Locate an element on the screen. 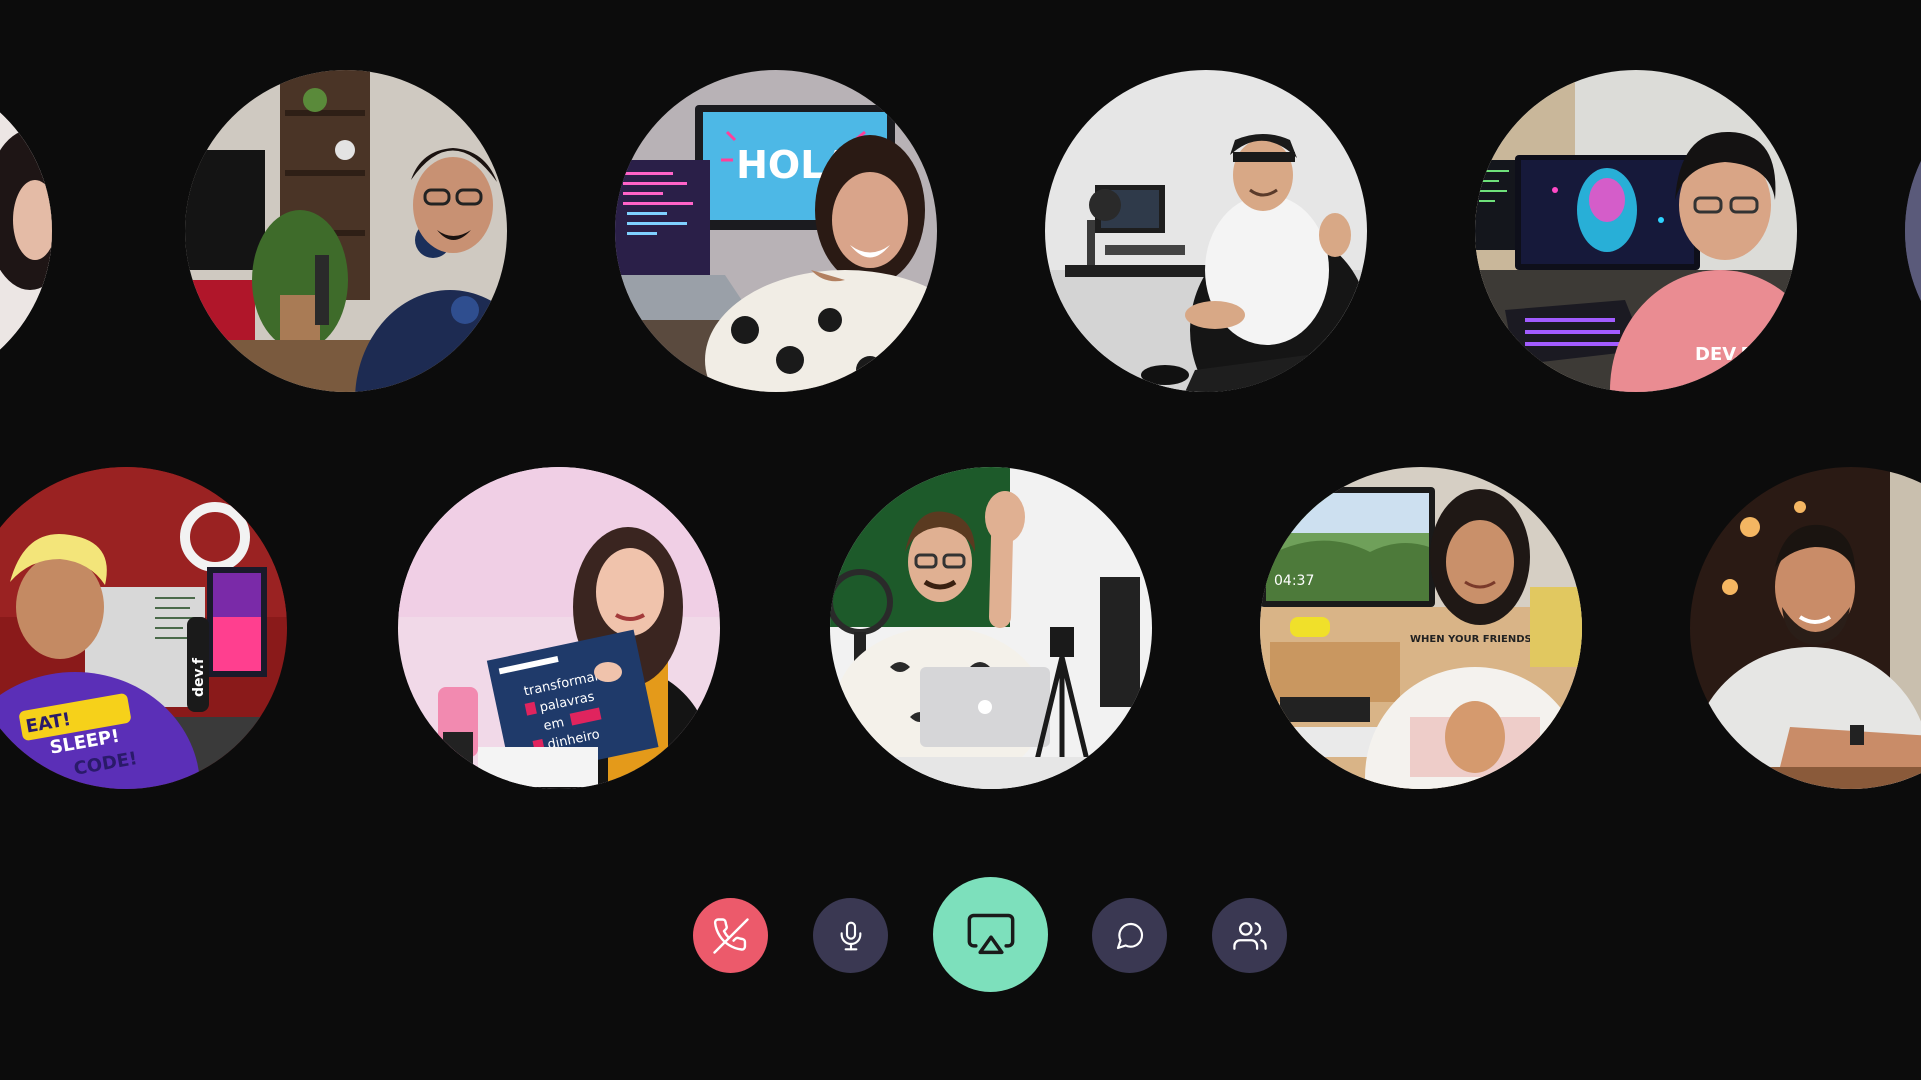 Image resolution: width=1921 pixels, height=1080 pixels. screen-share-icon is located at coordinates (990, 933).